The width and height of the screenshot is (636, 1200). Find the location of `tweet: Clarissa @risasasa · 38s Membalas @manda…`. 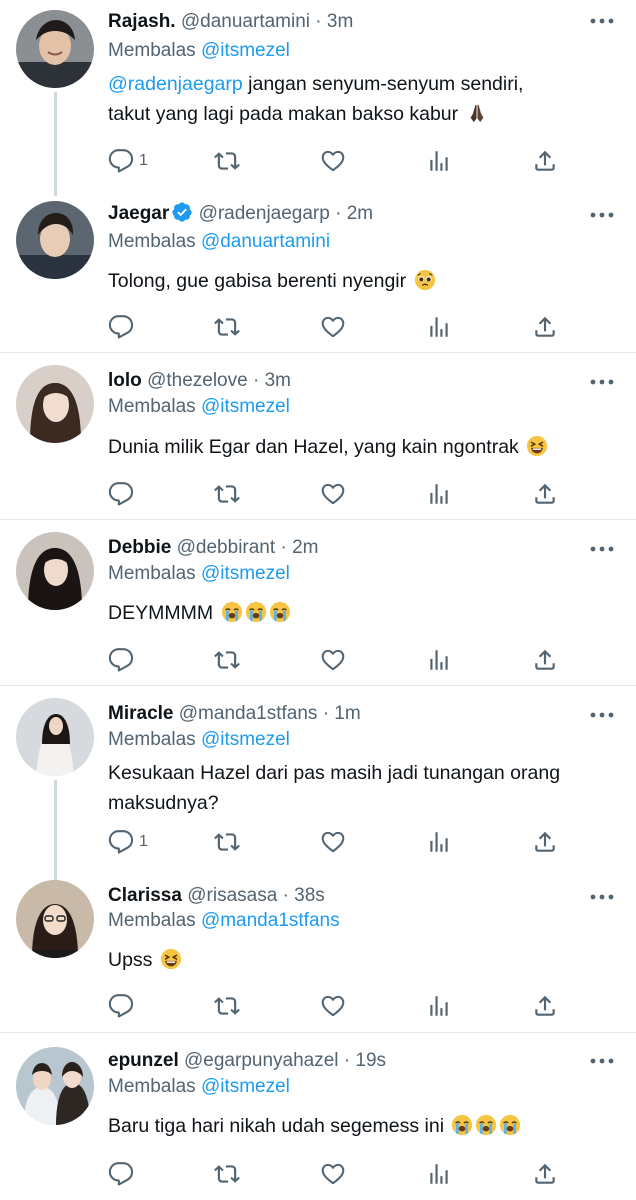

tweet: Clarissa @risasasa · 38s Membalas @manda… is located at coordinates (318, 950).